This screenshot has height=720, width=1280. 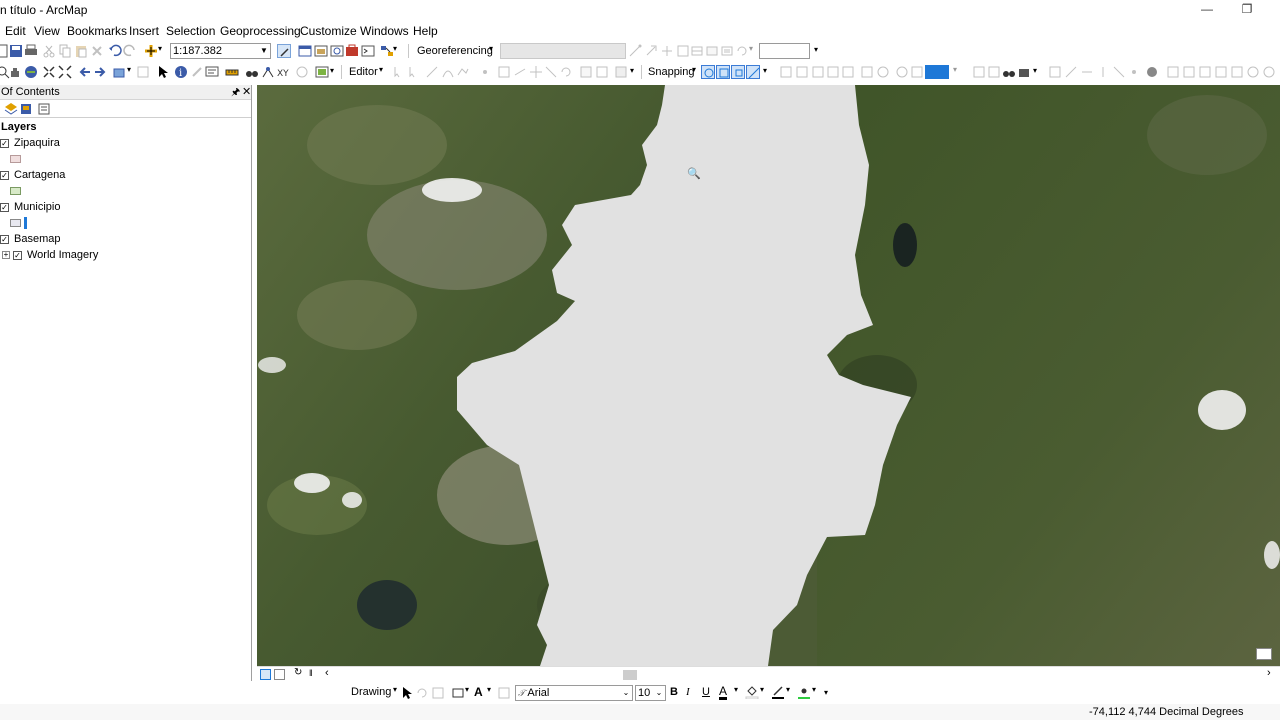 What do you see at coordinates (371, 692) in the screenshot?
I see `drawing-menu: Drawing` at bounding box center [371, 692].